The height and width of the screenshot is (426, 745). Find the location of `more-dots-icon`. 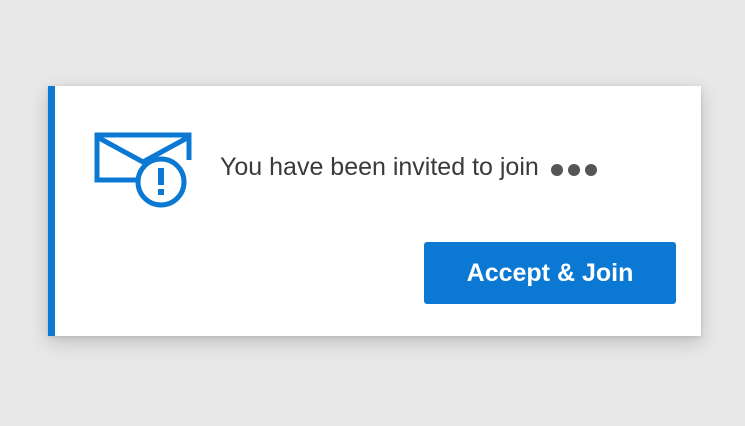

more-dots-icon is located at coordinates (573, 170).